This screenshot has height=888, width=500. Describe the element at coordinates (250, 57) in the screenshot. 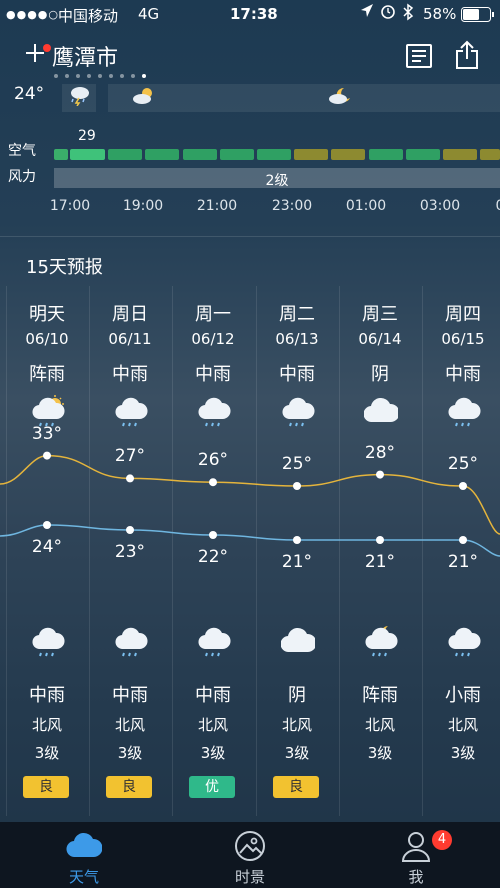

I see `app-header: 鹰潭市` at that location.